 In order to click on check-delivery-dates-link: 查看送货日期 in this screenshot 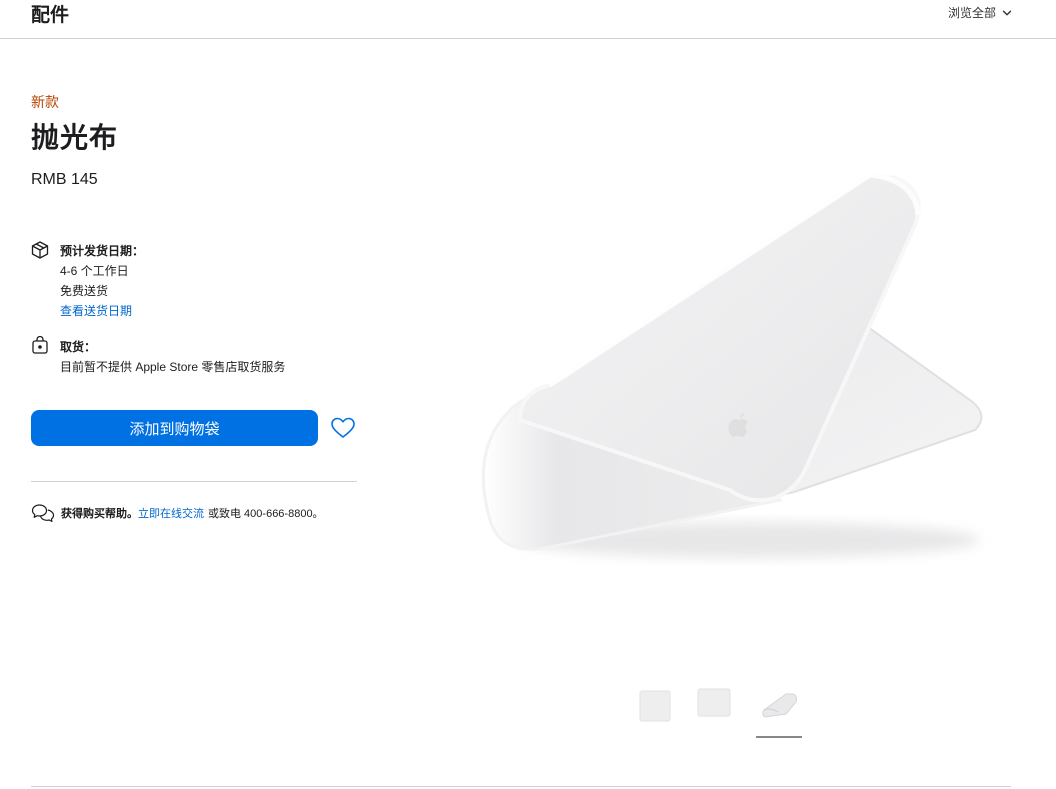, I will do `click(96, 310)`.